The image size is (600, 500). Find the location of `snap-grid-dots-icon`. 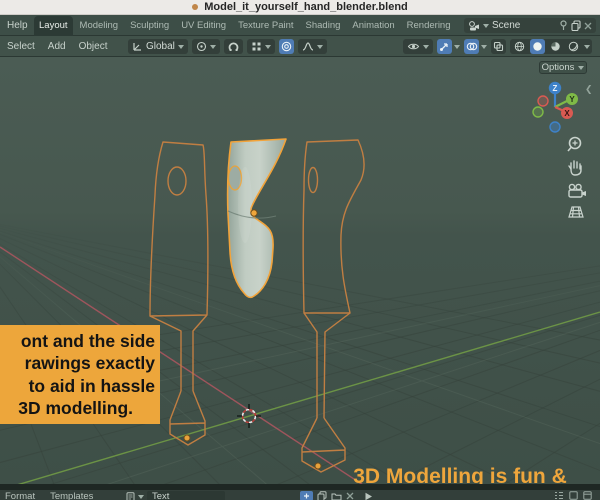

snap-grid-dots-icon is located at coordinates (256, 46).